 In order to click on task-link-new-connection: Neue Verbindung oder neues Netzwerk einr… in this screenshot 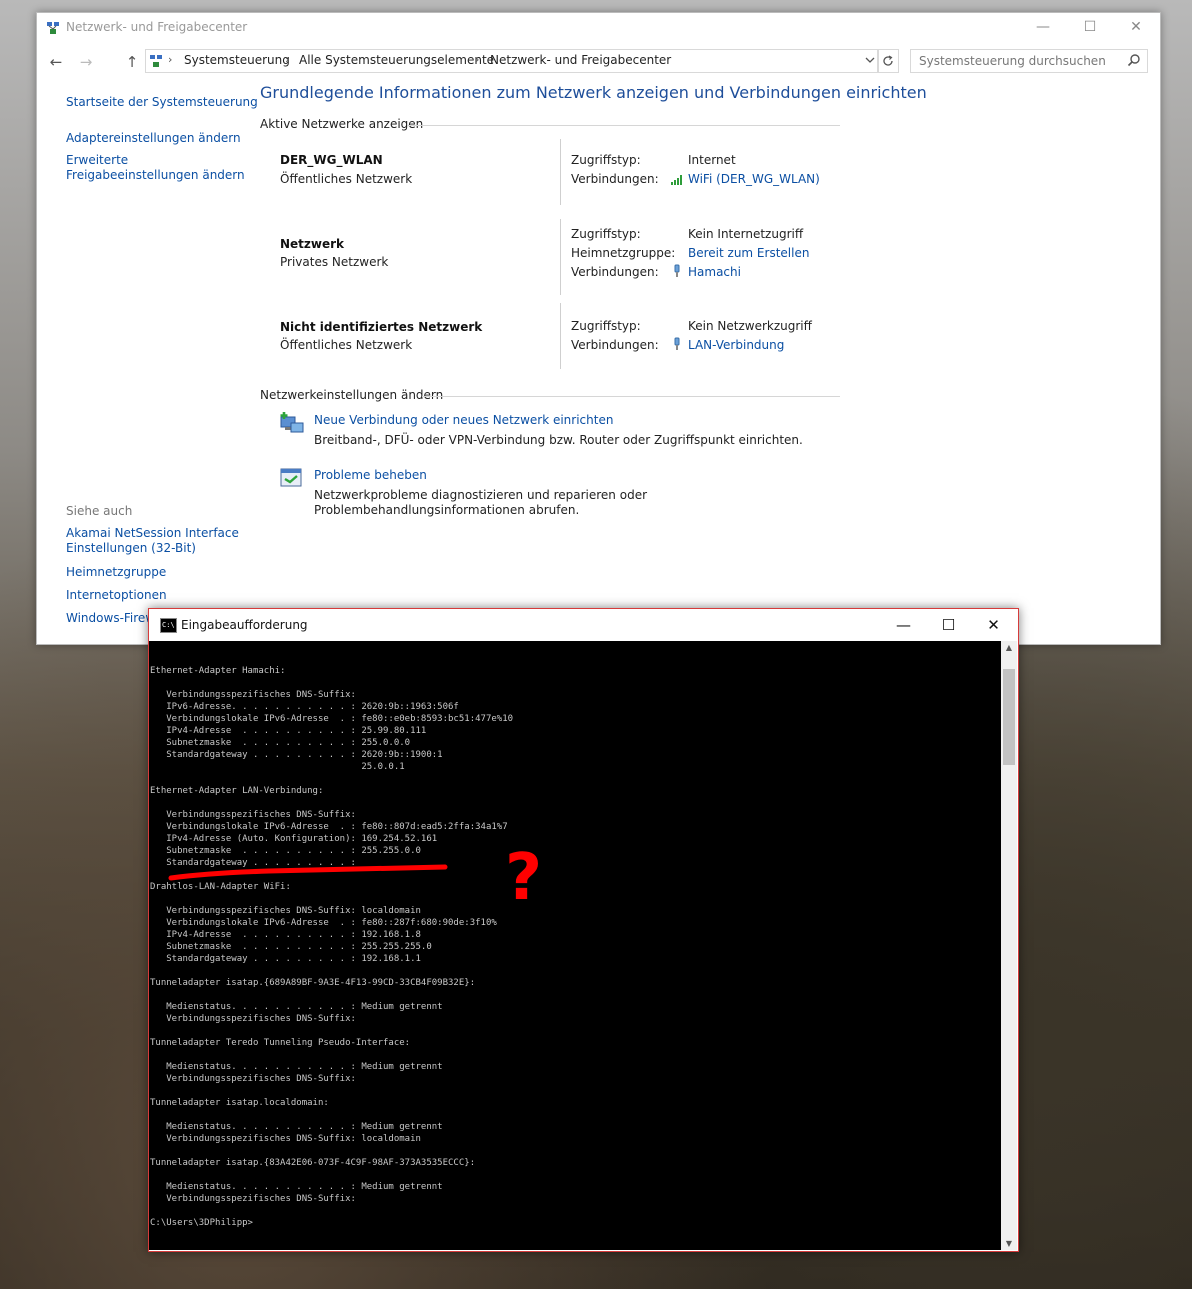, I will do `click(463, 420)`.